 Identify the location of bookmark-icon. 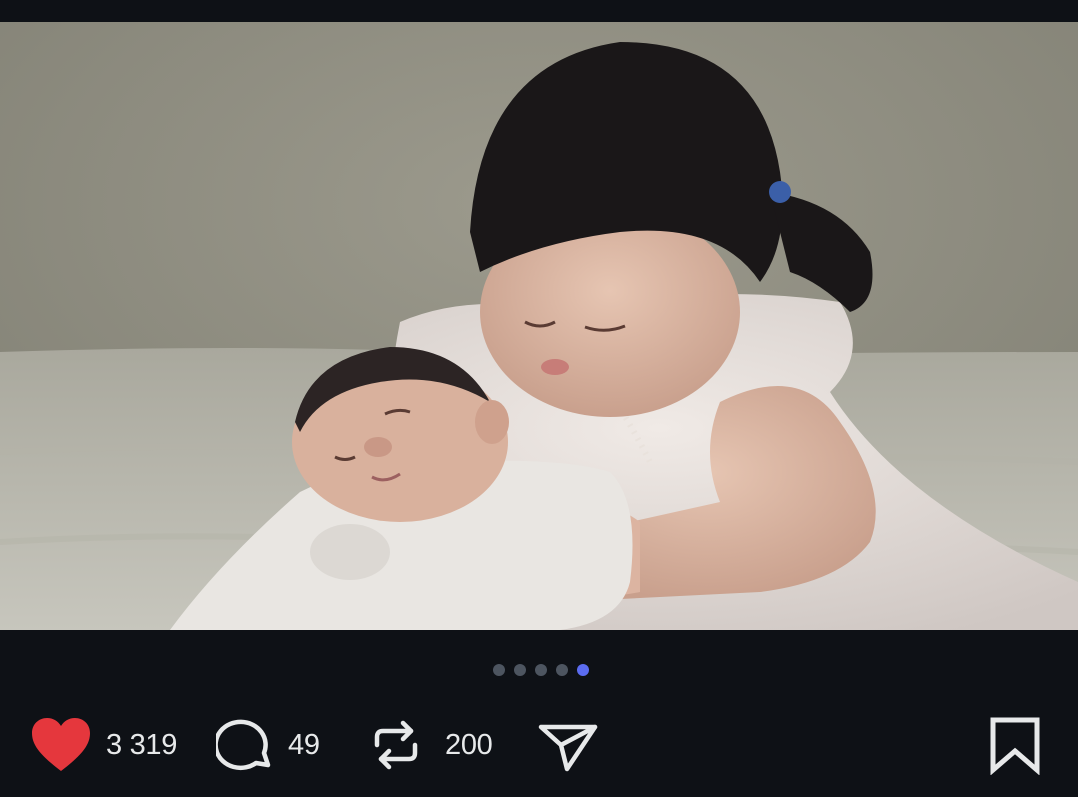
(1015, 745).